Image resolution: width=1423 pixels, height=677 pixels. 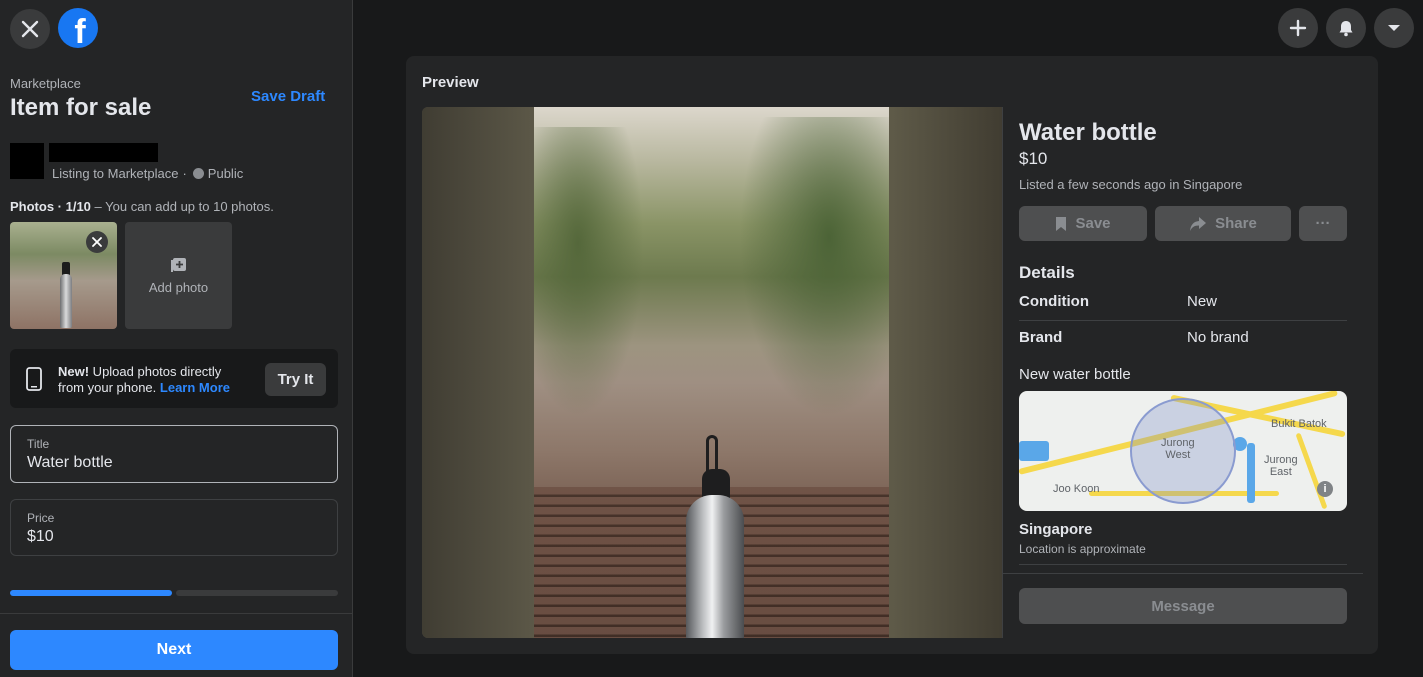 I want to click on facebook-logo: f, so click(x=78, y=29).